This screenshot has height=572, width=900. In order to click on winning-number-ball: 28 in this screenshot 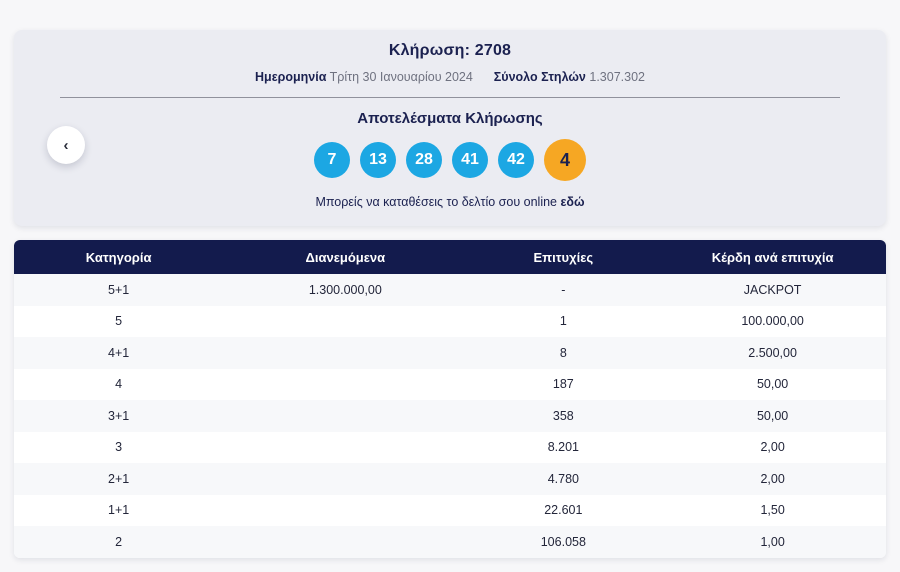, I will do `click(424, 160)`.